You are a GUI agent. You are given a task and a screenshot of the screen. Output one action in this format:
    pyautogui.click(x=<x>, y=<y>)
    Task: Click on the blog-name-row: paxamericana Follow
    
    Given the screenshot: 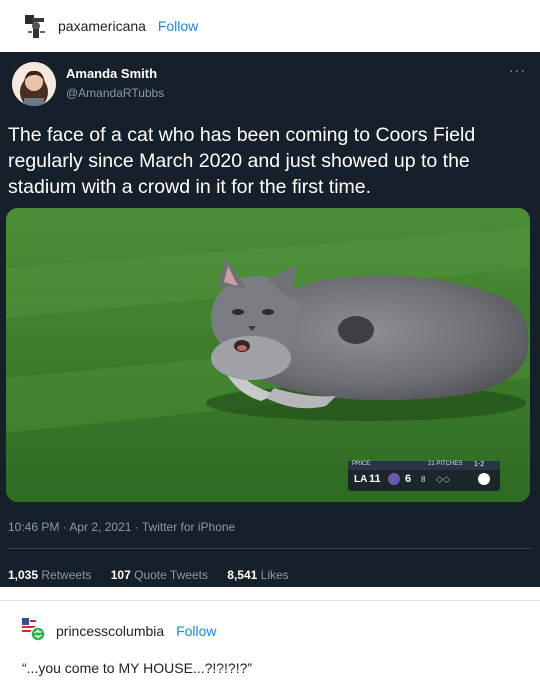 What is the action you would take?
    pyautogui.click(x=128, y=26)
    